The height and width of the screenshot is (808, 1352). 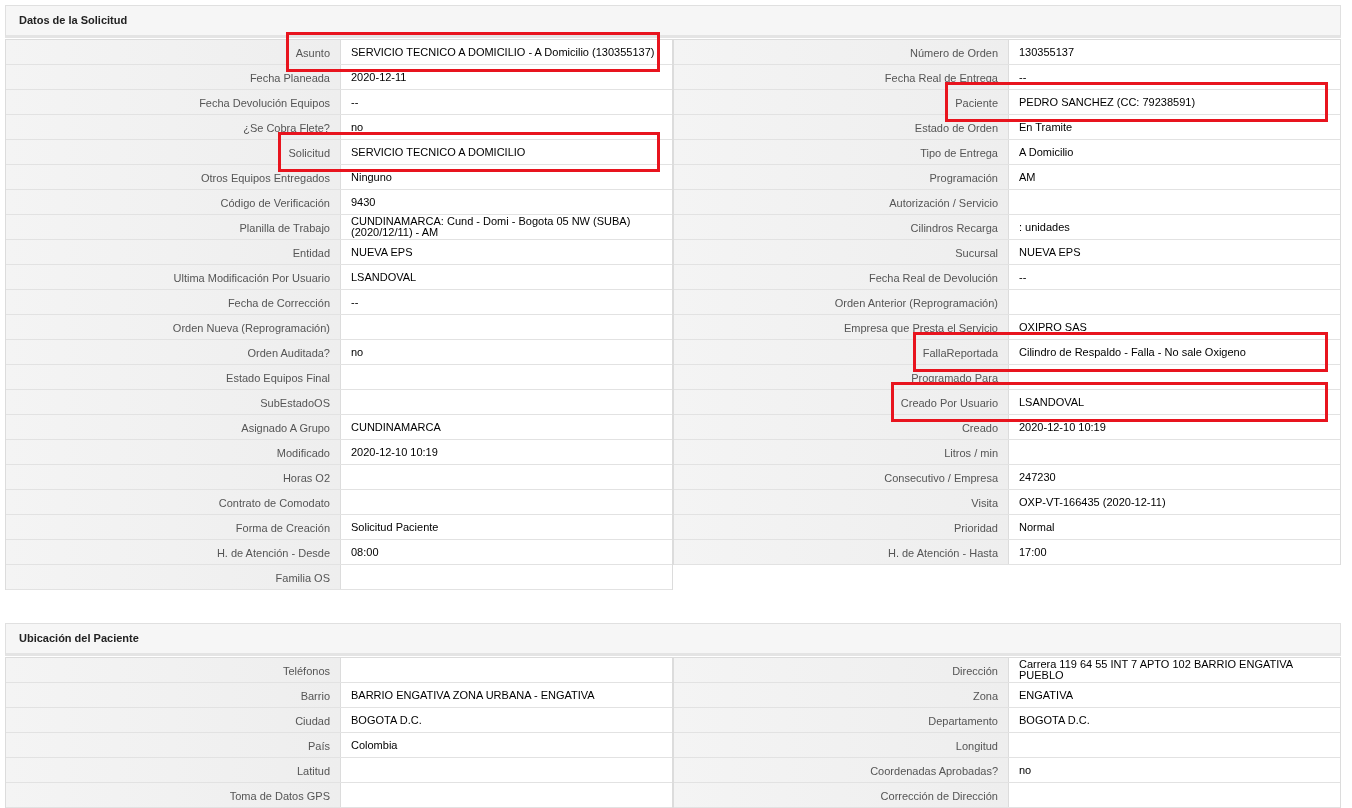 I want to click on field-label: Empresa que Presta el Servicio, so click(x=920, y=328).